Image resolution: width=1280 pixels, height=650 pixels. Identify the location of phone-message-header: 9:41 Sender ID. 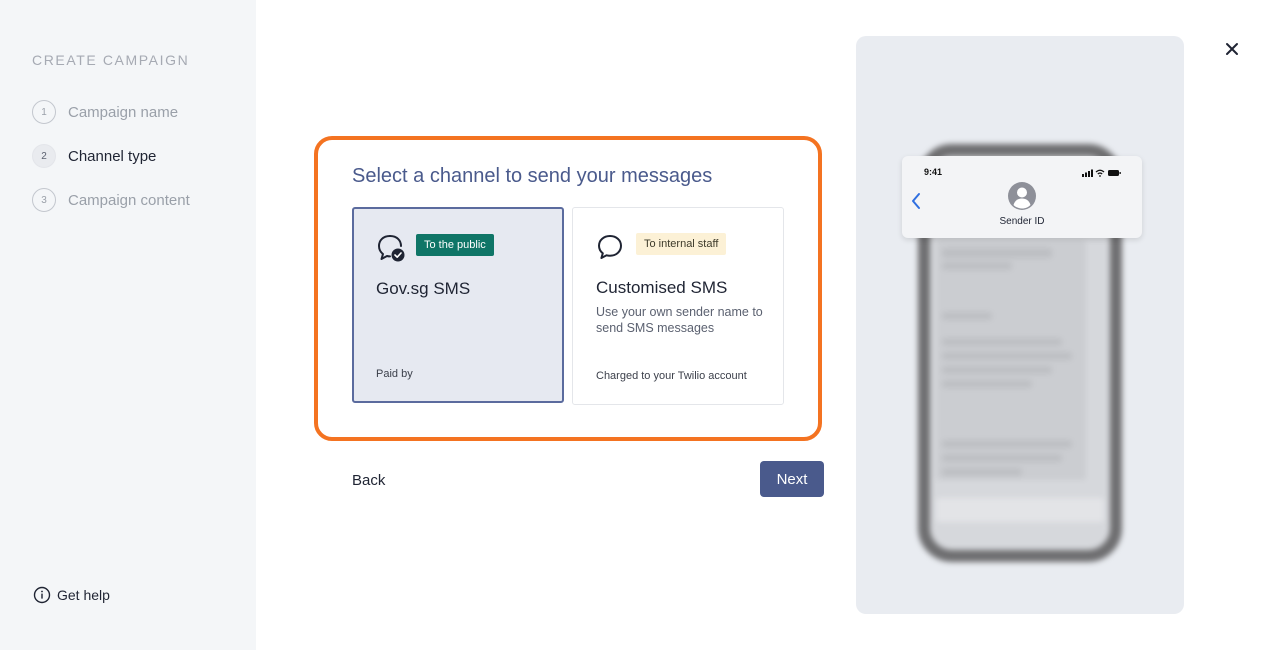
(1022, 197).